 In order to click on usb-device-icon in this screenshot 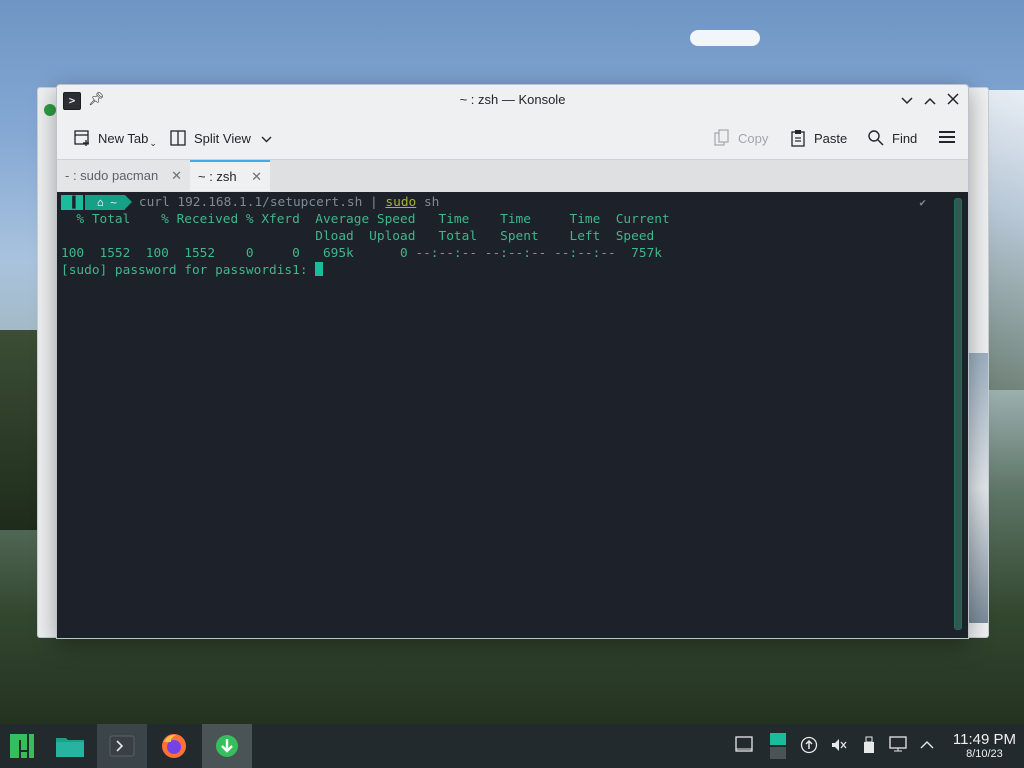, I will do `click(869, 746)`.